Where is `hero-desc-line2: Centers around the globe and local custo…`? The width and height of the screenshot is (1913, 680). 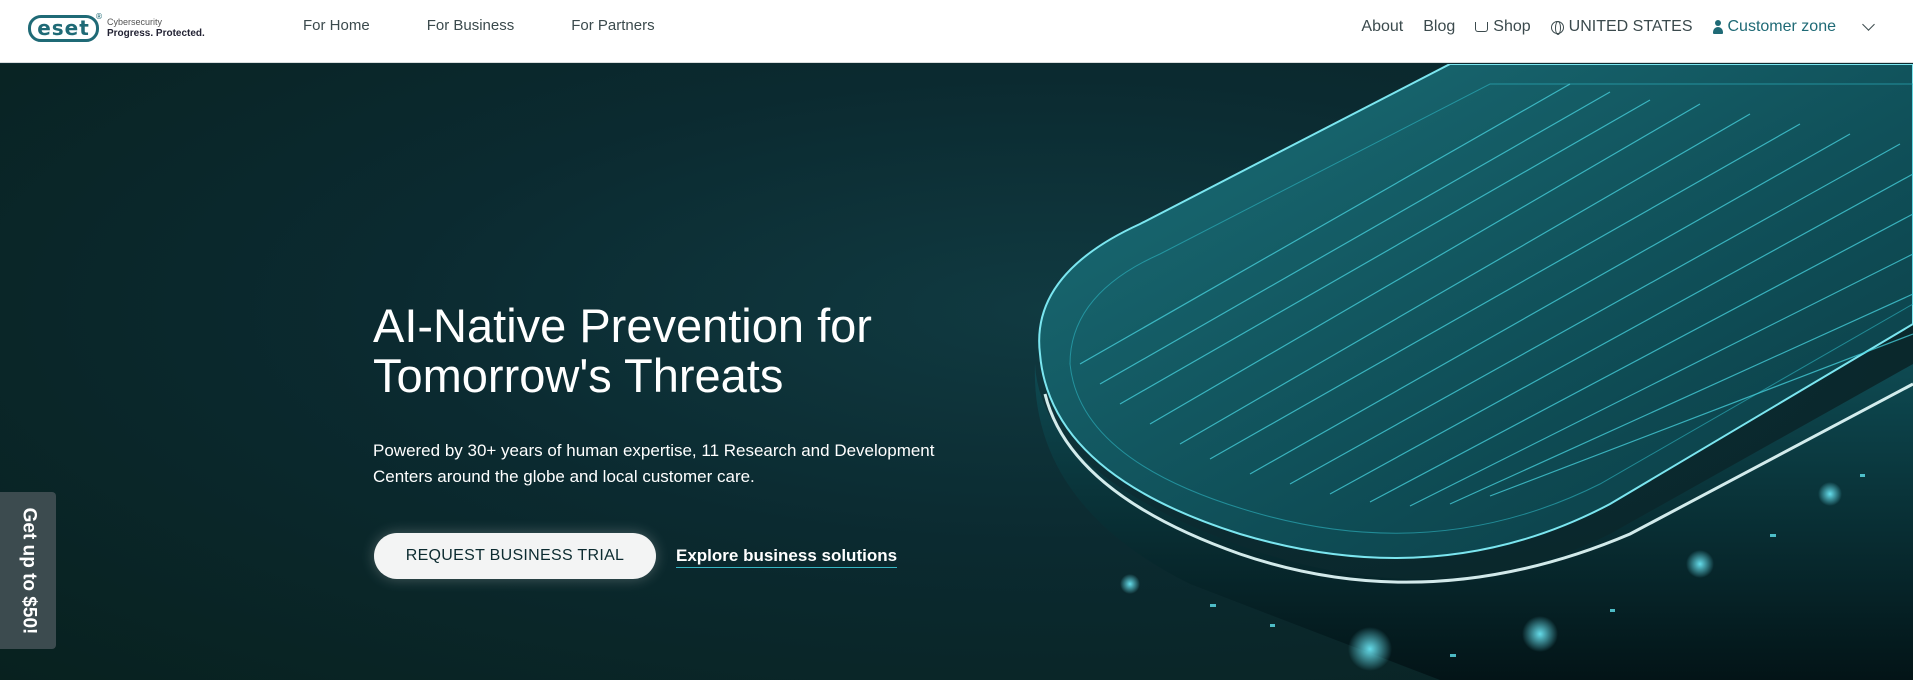
hero-desc-line2: Centers around the globe and local custo… is located at coordinates (564, 476).